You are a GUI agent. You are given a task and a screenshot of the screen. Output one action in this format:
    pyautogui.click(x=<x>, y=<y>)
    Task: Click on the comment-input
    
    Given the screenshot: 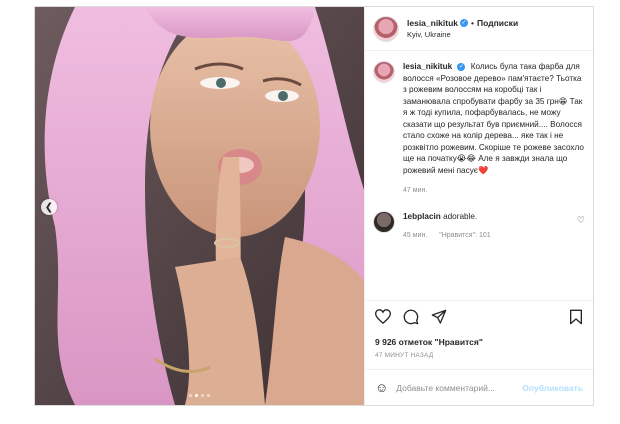 What is the action you would take?
    pyautogui.click(x=459, y=387)
    